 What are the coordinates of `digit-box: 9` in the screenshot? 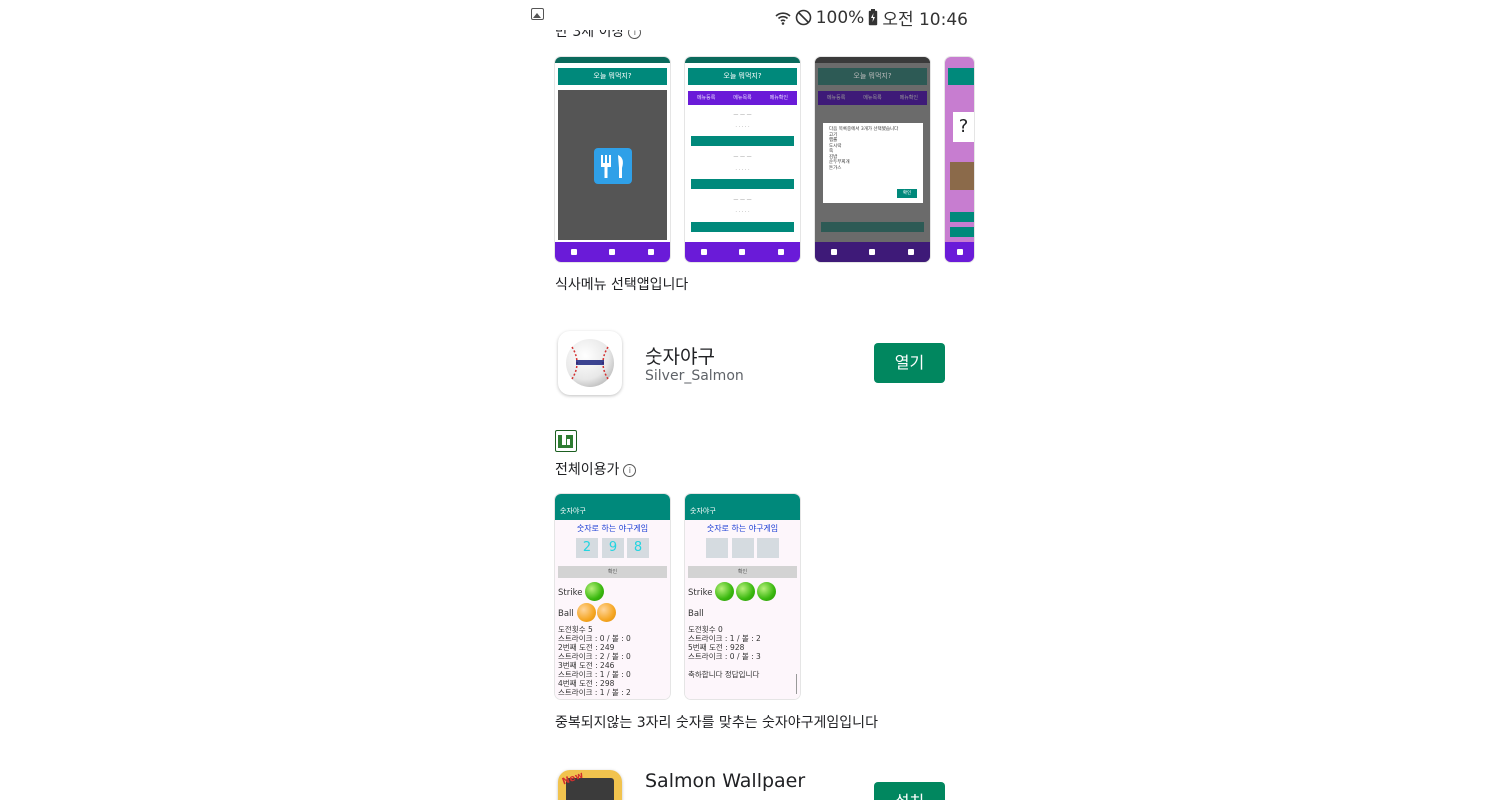 It's located at (613, 548).